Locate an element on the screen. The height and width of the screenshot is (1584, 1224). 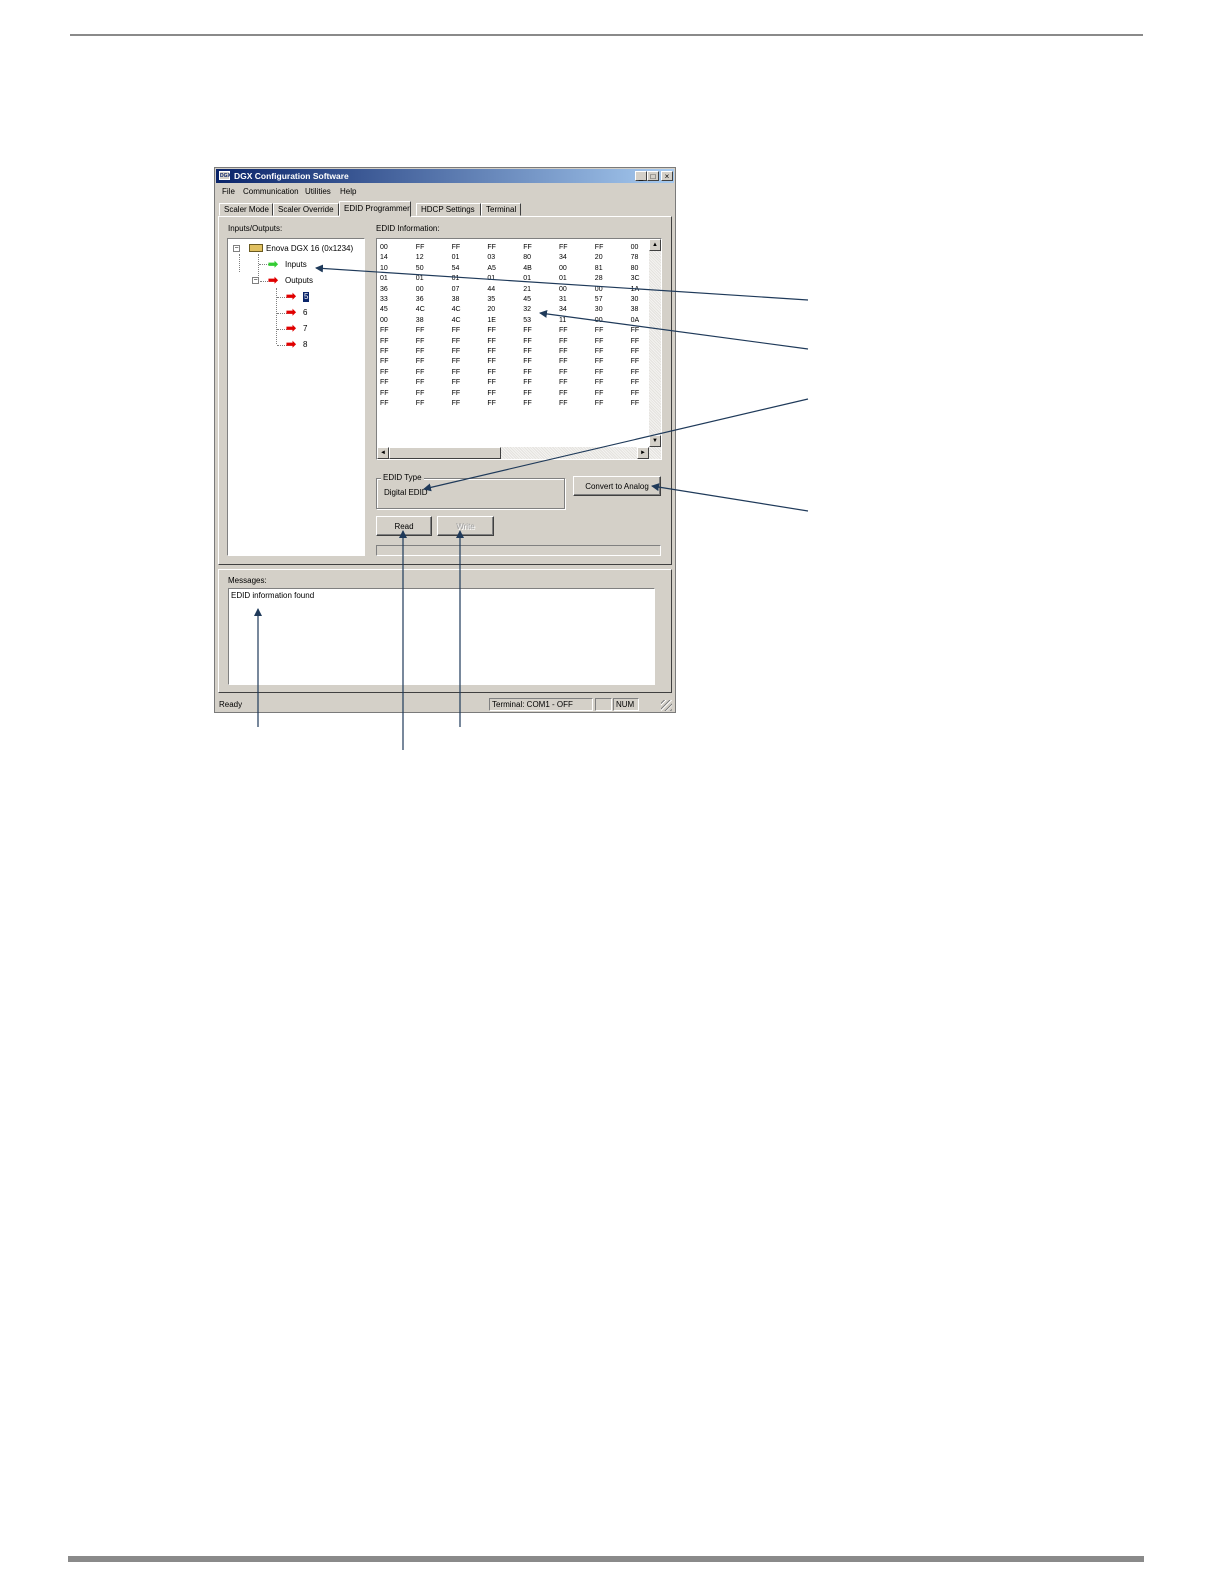
scroll-up-icon: ▲ is located at coordinates (655, 245).